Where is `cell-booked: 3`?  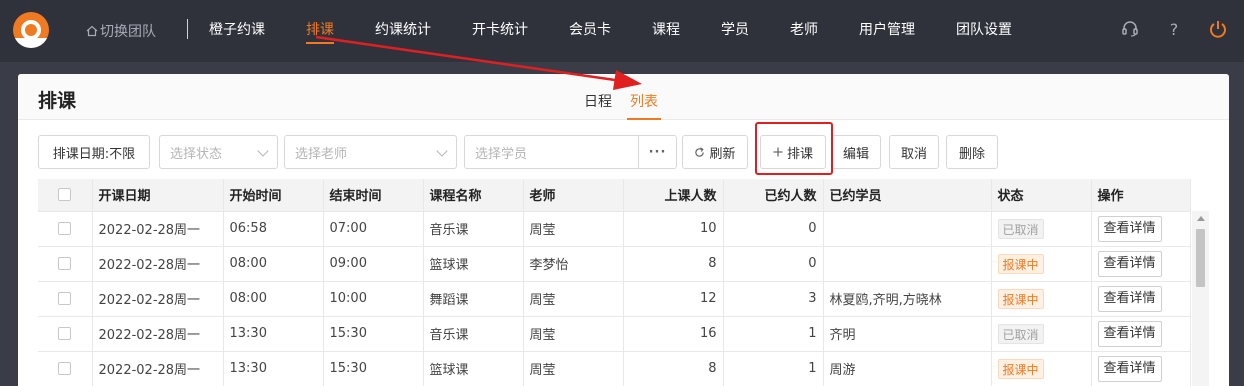
cell-booked: 3 is located at coordinates (773, 299).